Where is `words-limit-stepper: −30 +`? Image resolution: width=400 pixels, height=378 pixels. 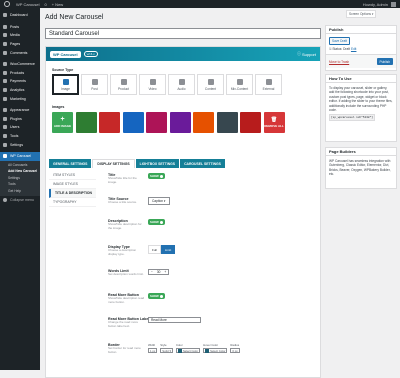 words-limit-stepper: −30 + is located at coordinates (159, 272).